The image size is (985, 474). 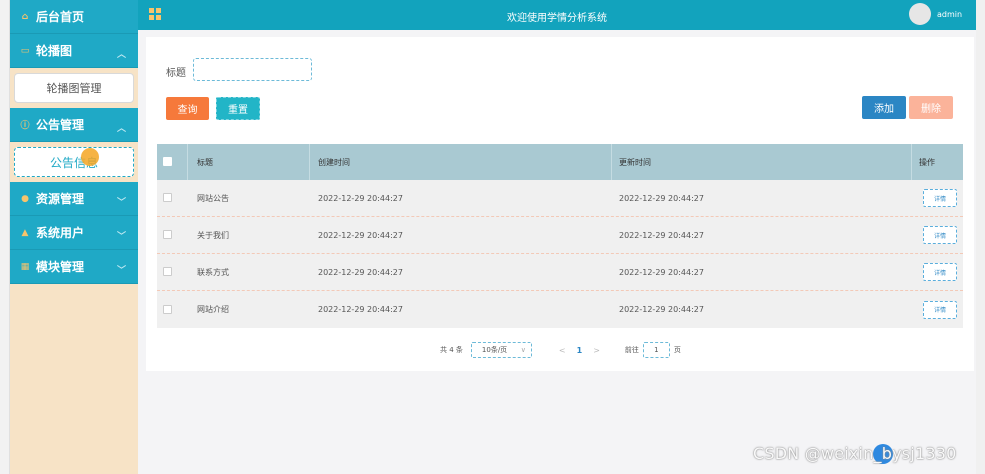 I want to click on current-page: 1, so click(x=580, y=350).